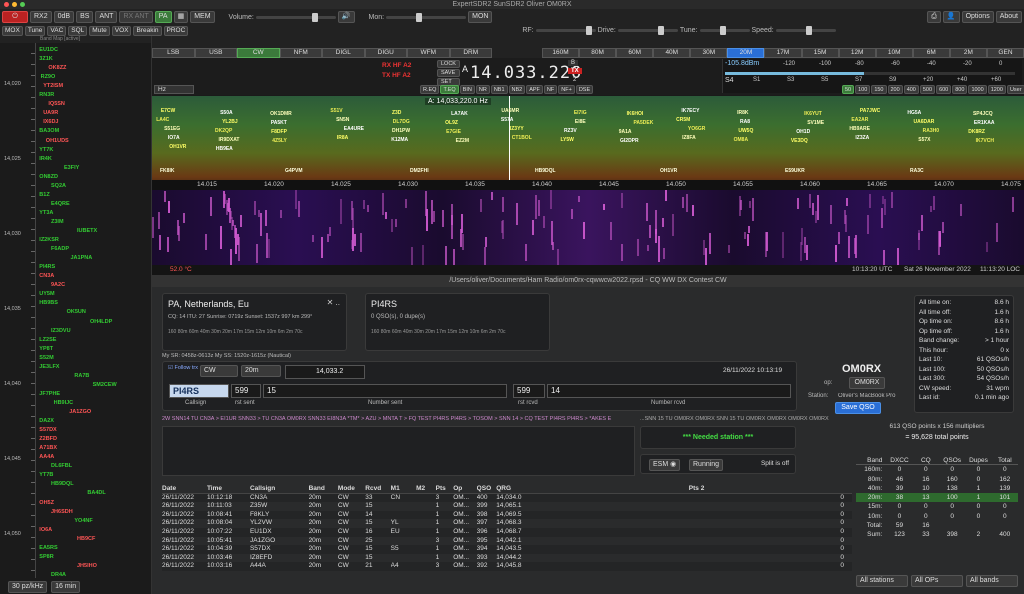 The width and height of the screenshot is (1024, 594). Describe the element at coordinates (228, 489) in the screenshot. I see `column-header: Time` at that location.